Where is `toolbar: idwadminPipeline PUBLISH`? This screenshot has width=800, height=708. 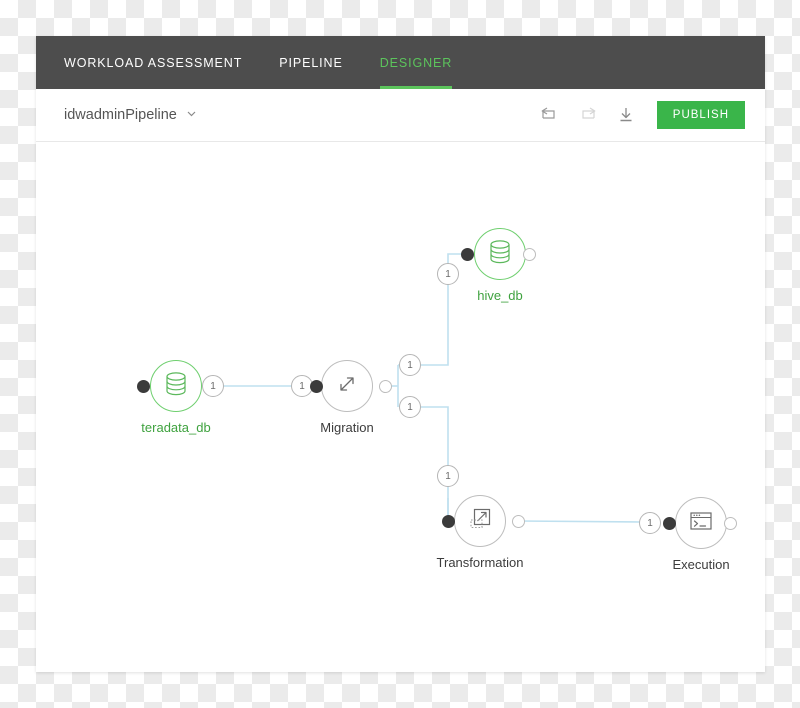
toolbar: idwadminPipeline PUBLISH is located at coordinates (400, 115).